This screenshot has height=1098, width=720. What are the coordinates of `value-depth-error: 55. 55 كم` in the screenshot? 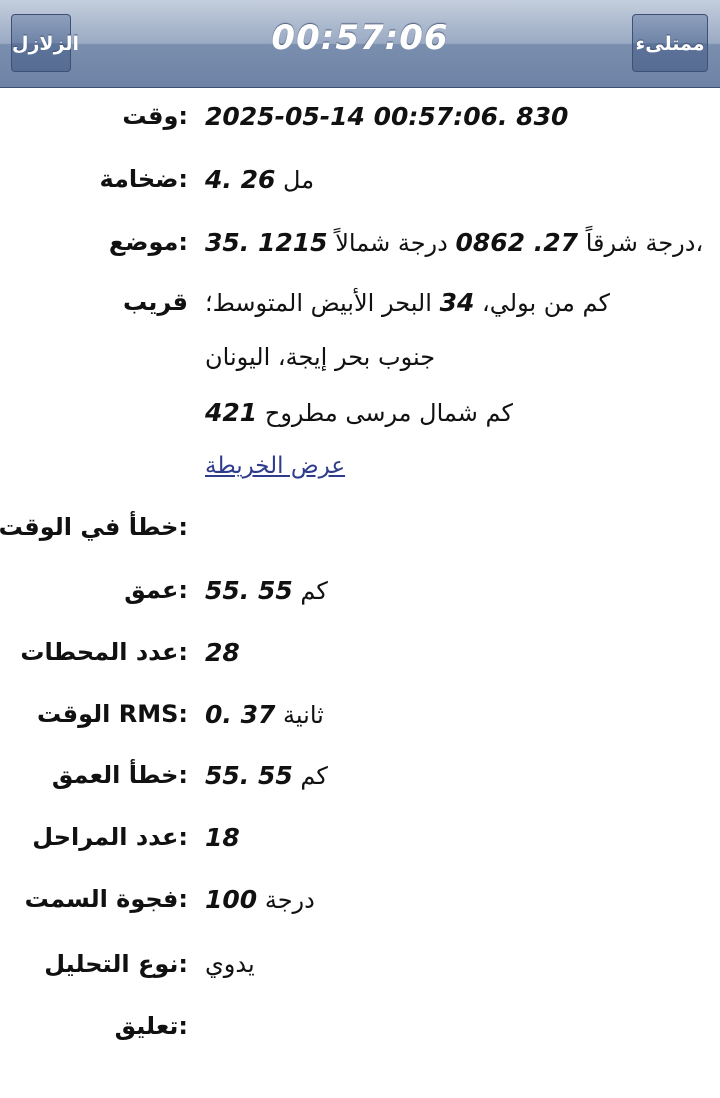 It's located at (266, 775).